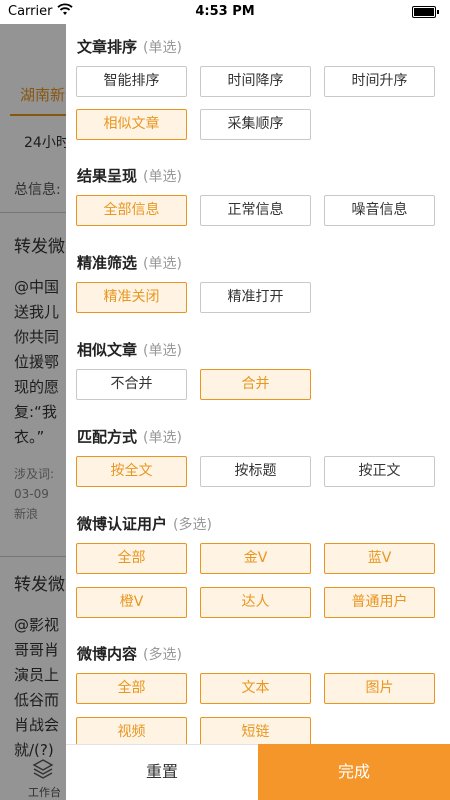  I want to click on option-merge: 合并, so click(255, 384).